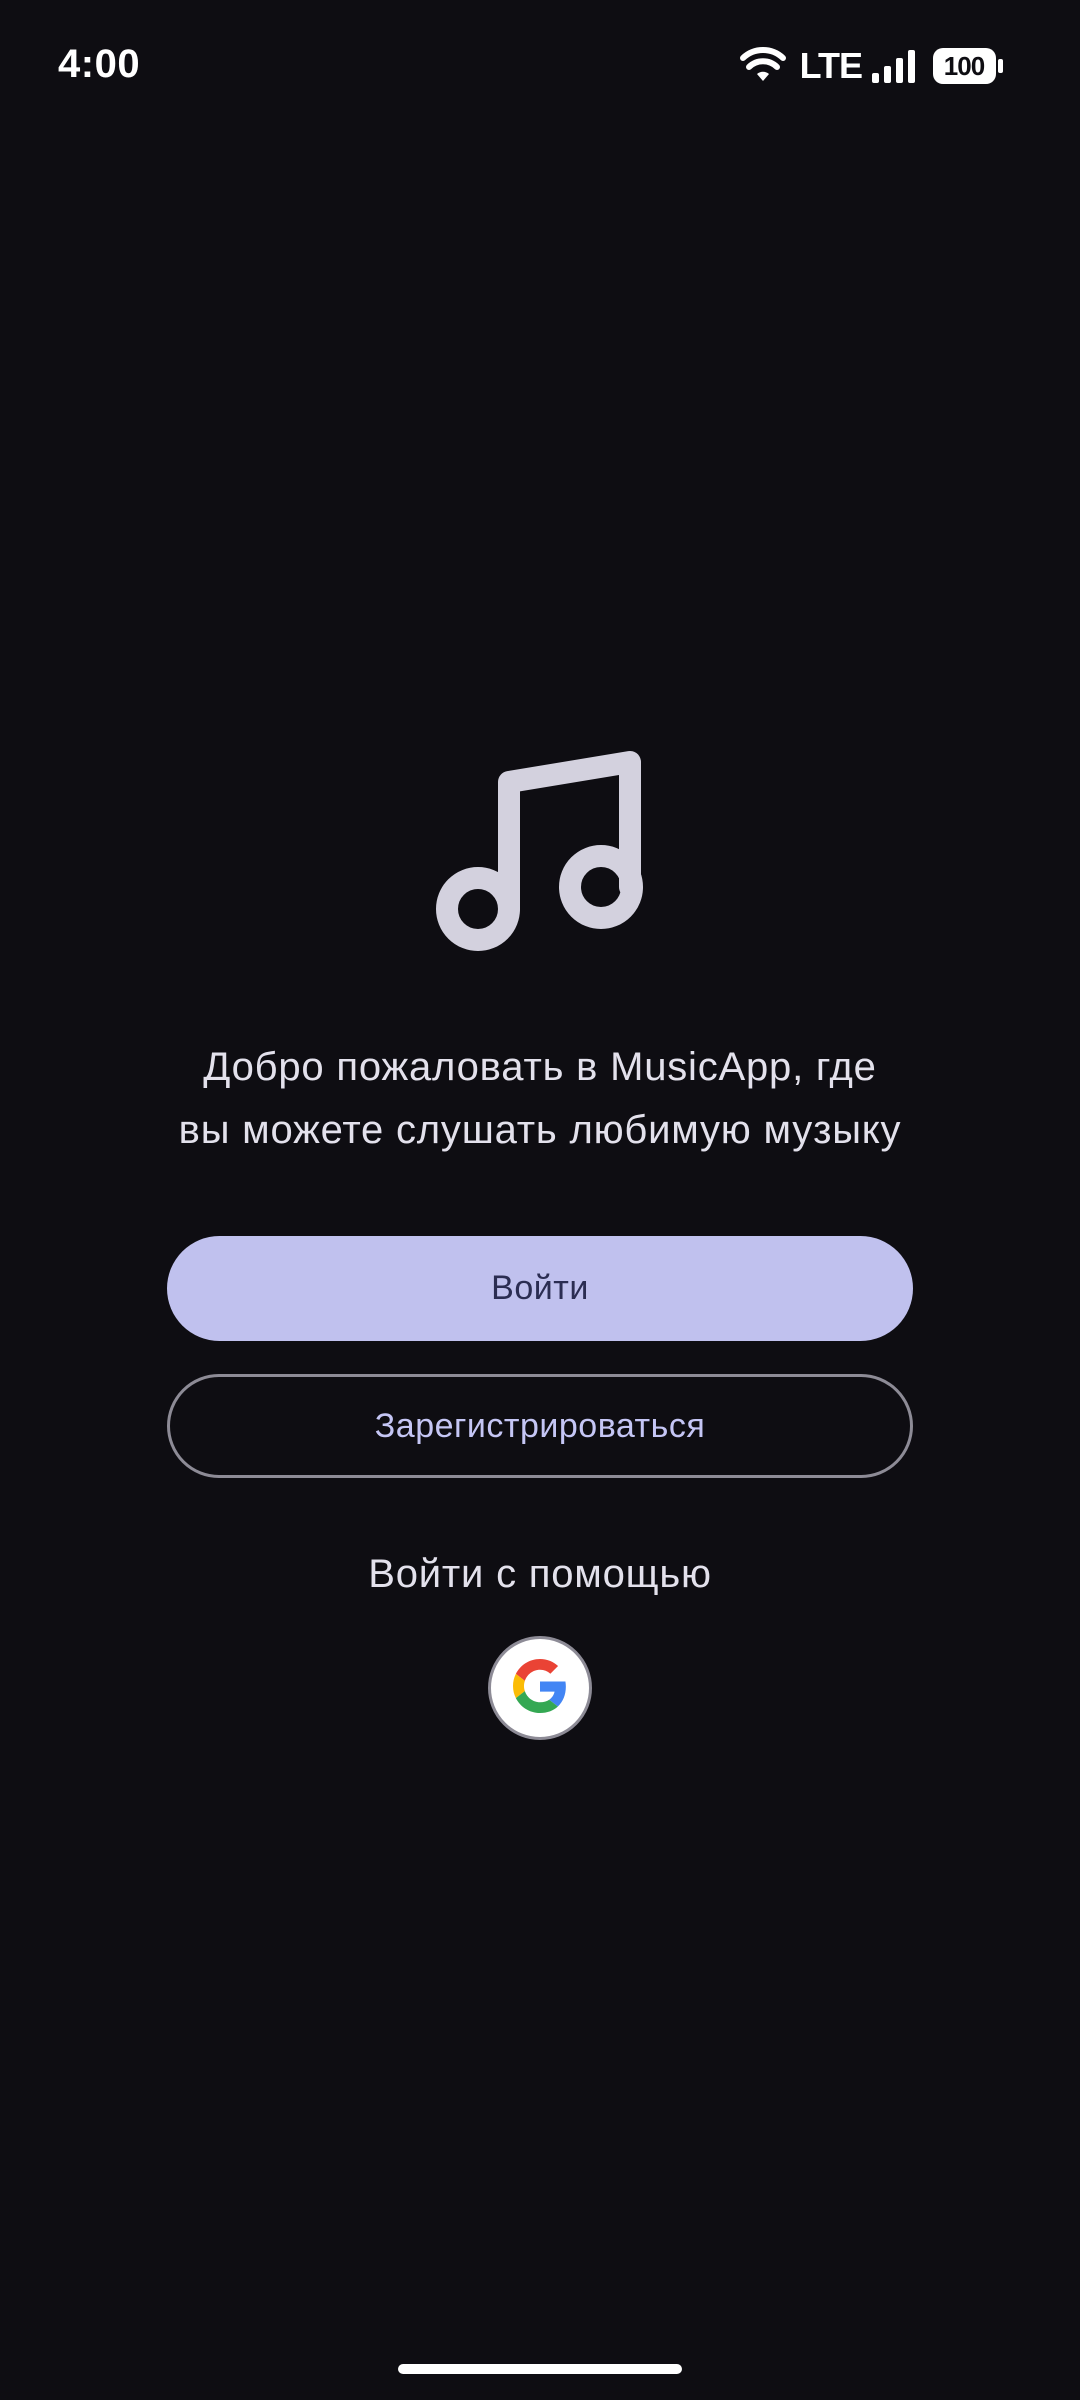 The image size is (1080, 2400). Describe the element at coordinates (540, 1130) in the screenshot. I see `welcome-line-2: вы можете слушать любимую музыку` at that location.